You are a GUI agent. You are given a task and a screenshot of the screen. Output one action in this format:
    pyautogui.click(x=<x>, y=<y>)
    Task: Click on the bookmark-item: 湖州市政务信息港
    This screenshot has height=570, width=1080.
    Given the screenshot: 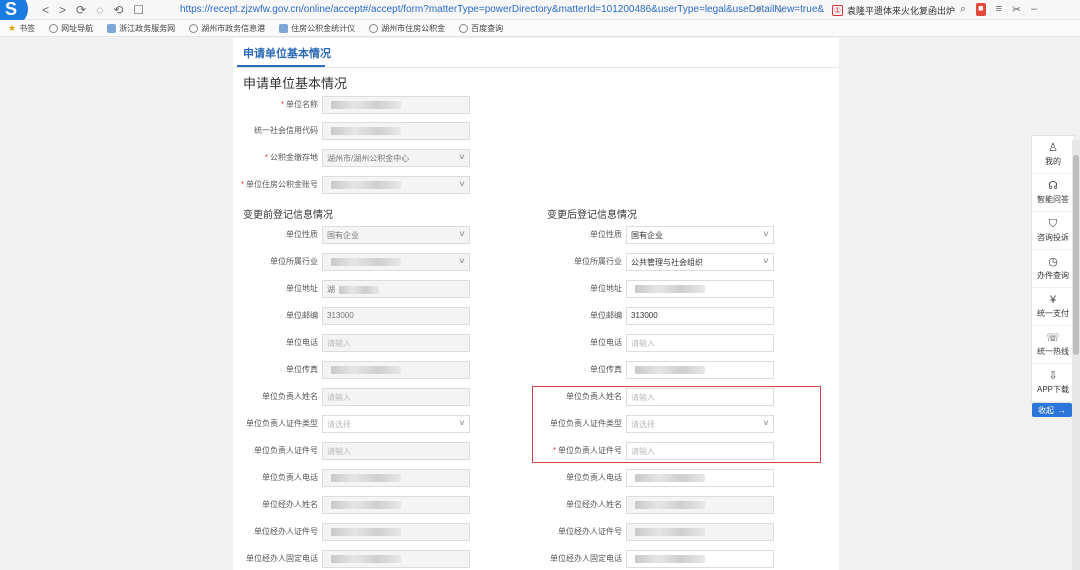 What is the action you would take?
    pyautogui.click(x=227, y=28)
    